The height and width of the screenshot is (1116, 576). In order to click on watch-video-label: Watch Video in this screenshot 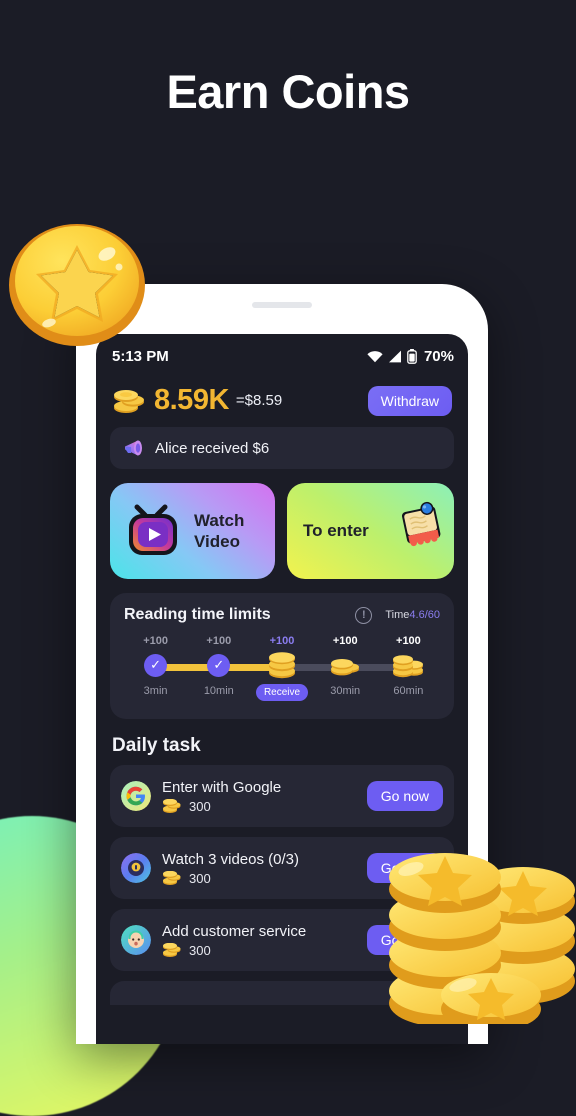, I will do `click(219, 531)`.